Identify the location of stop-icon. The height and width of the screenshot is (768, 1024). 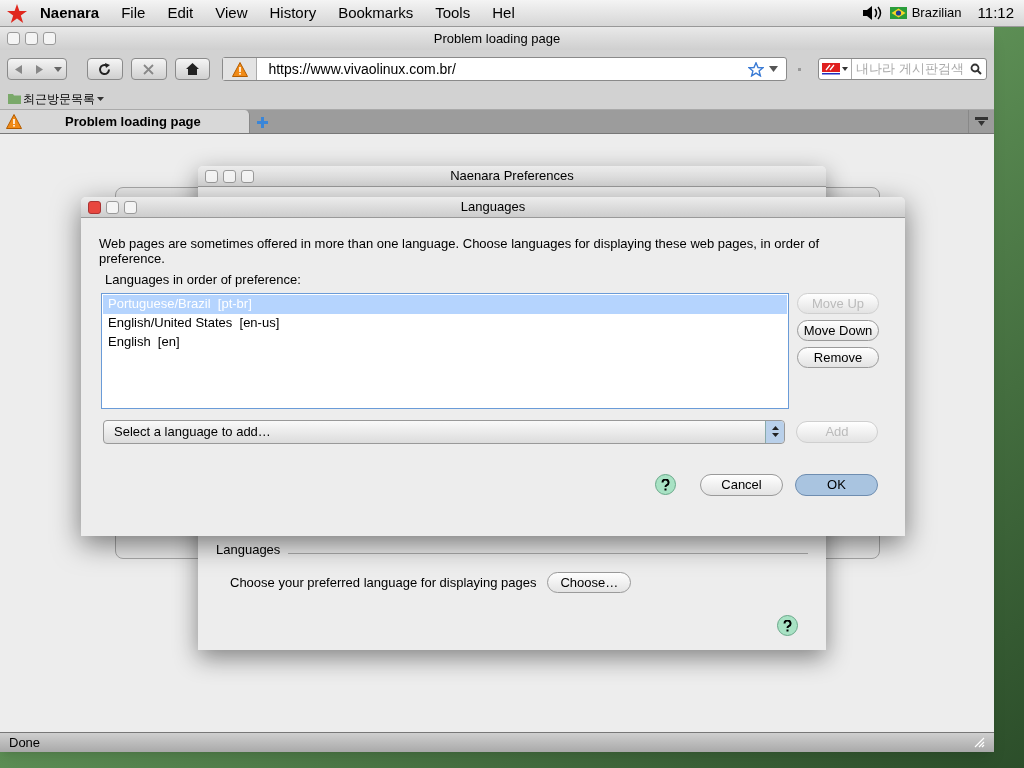
(149, 69).